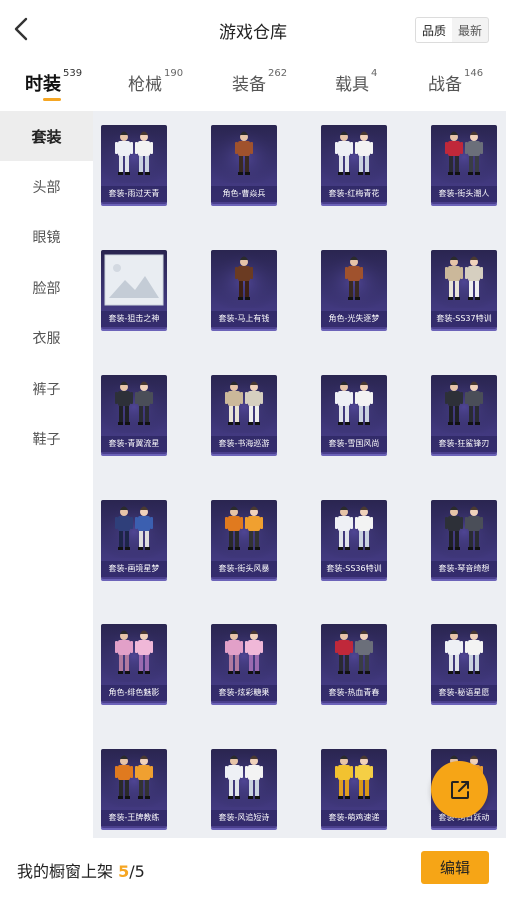 The image size is (506, 897). What do you see at coordinates (134, 280) in the screenshot?
I see `image-placeholder-icon` at bounding box center [134, 280].